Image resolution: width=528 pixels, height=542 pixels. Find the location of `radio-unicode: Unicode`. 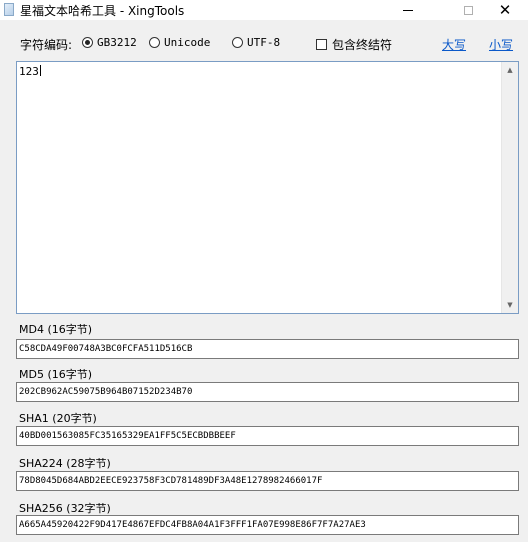

radio-unicode: Unicode is located at coordinates (179, 42).